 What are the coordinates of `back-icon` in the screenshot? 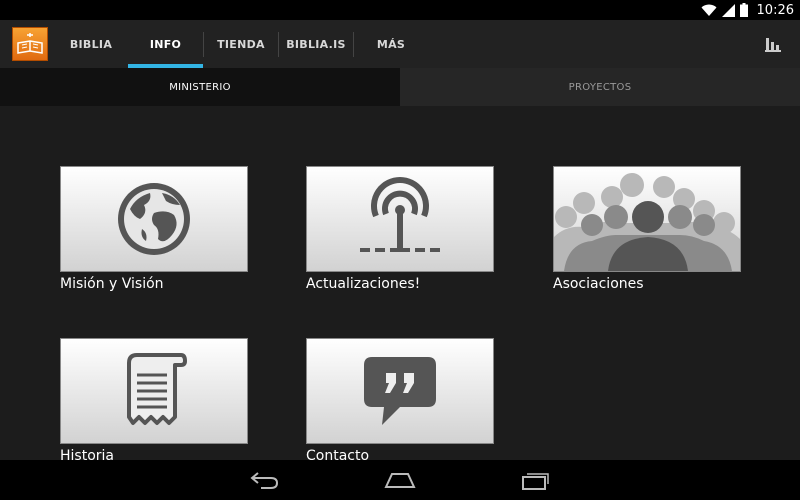 It's located at (264, 480).